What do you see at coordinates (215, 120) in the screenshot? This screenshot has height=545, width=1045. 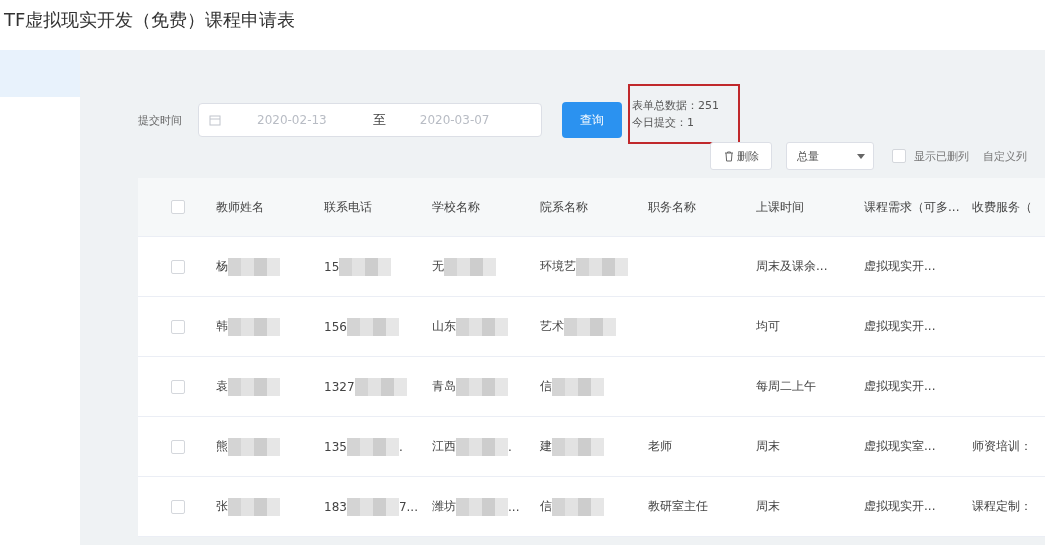 I see `calendar-icon` at bounding box center [215, 120].